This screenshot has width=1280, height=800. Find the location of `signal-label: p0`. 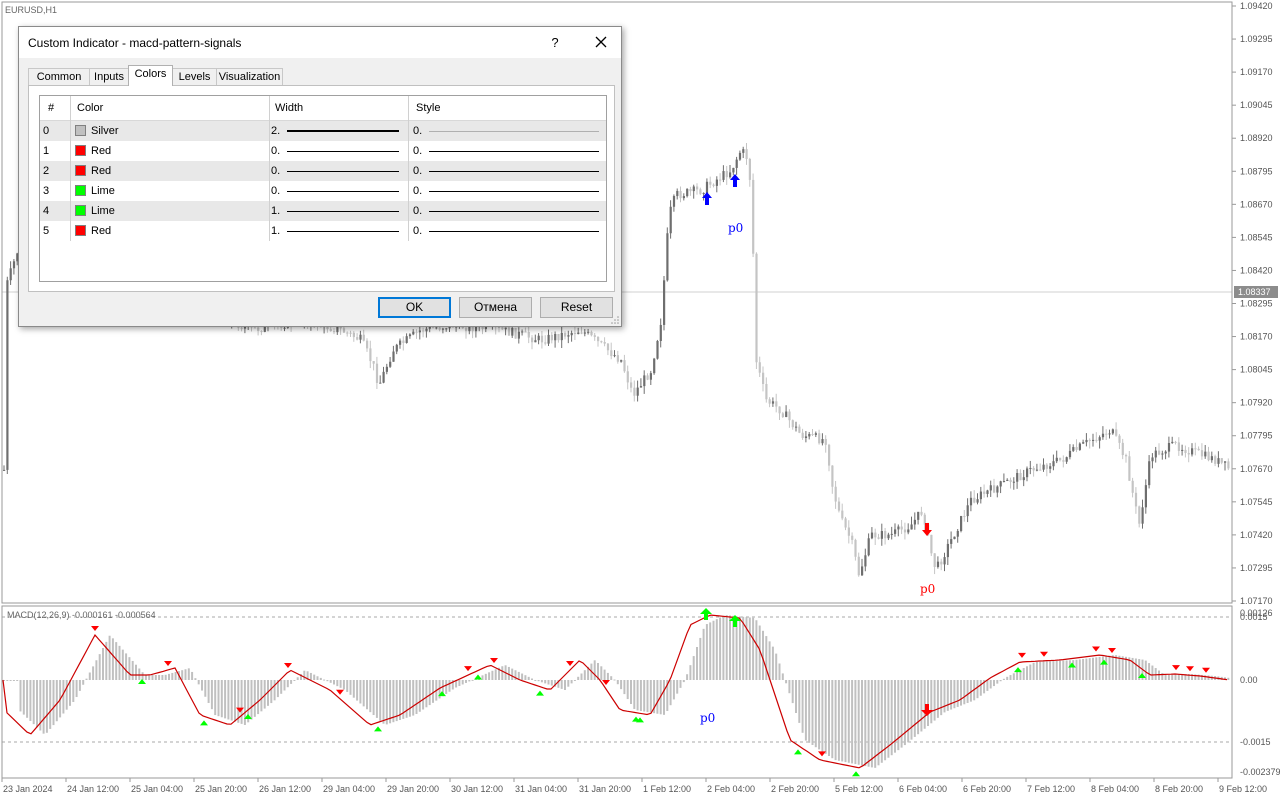

signal-label: p0 is located at coordinates (707, 718).